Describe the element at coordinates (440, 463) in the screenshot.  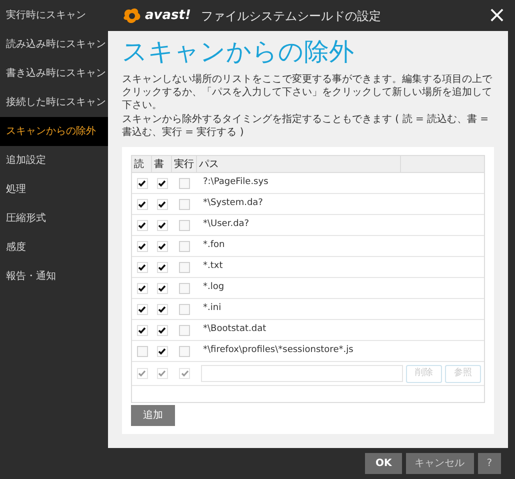
I see `footer-button: キャンセル` at that location.